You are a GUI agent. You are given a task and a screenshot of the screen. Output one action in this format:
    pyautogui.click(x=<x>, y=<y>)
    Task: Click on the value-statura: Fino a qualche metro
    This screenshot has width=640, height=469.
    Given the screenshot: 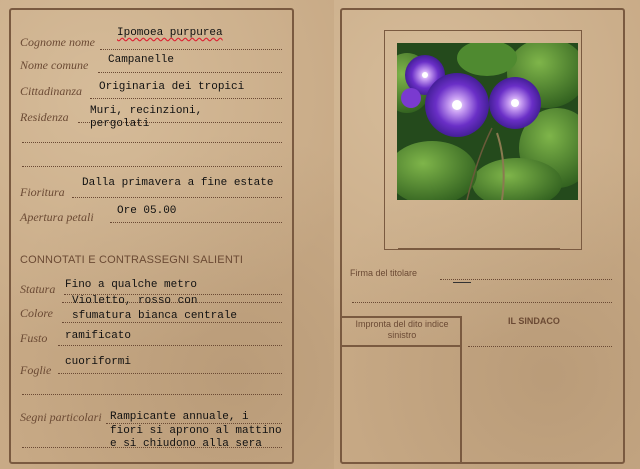 What is the action you would take?
    pyautogui.click(x=131, y=285)
    